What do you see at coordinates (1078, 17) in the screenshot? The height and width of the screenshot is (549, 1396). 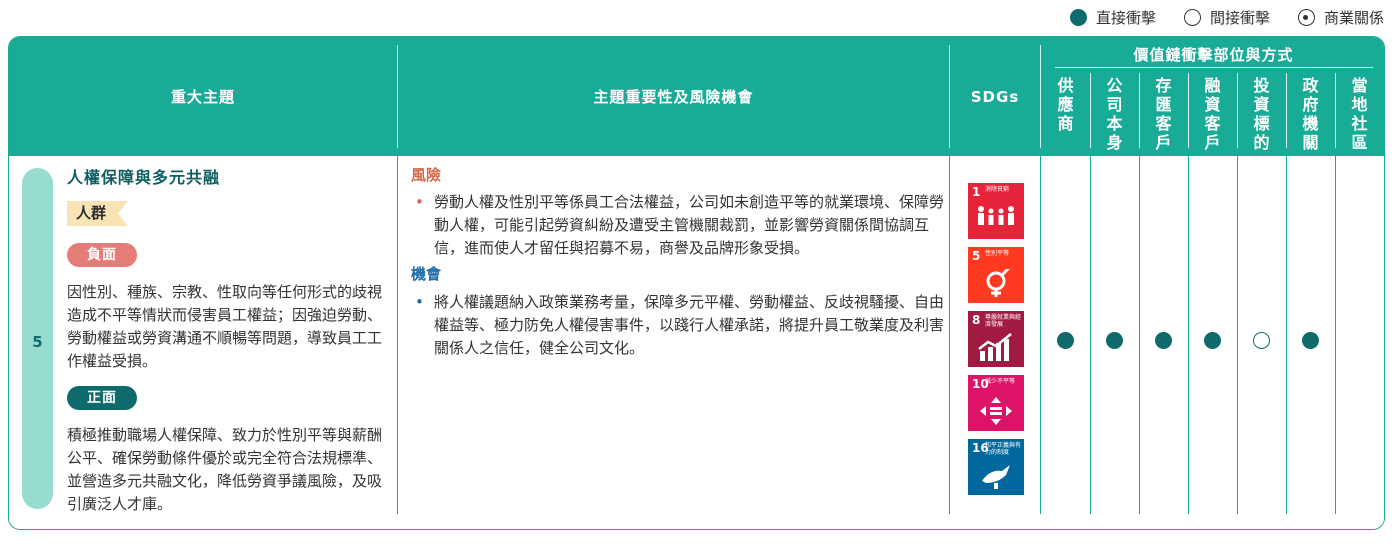 I see `filled-circle-icon` at bounding box center [1078, 17].